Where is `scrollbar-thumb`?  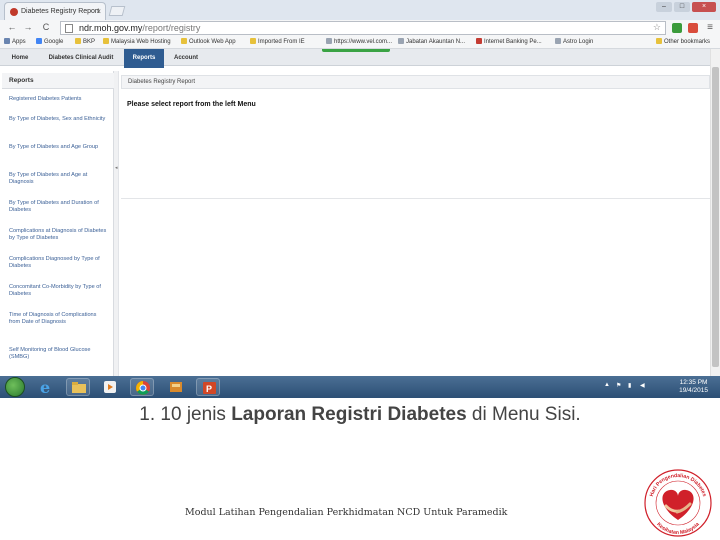 scrollbar-thumb is located at coordinates (715, 217).